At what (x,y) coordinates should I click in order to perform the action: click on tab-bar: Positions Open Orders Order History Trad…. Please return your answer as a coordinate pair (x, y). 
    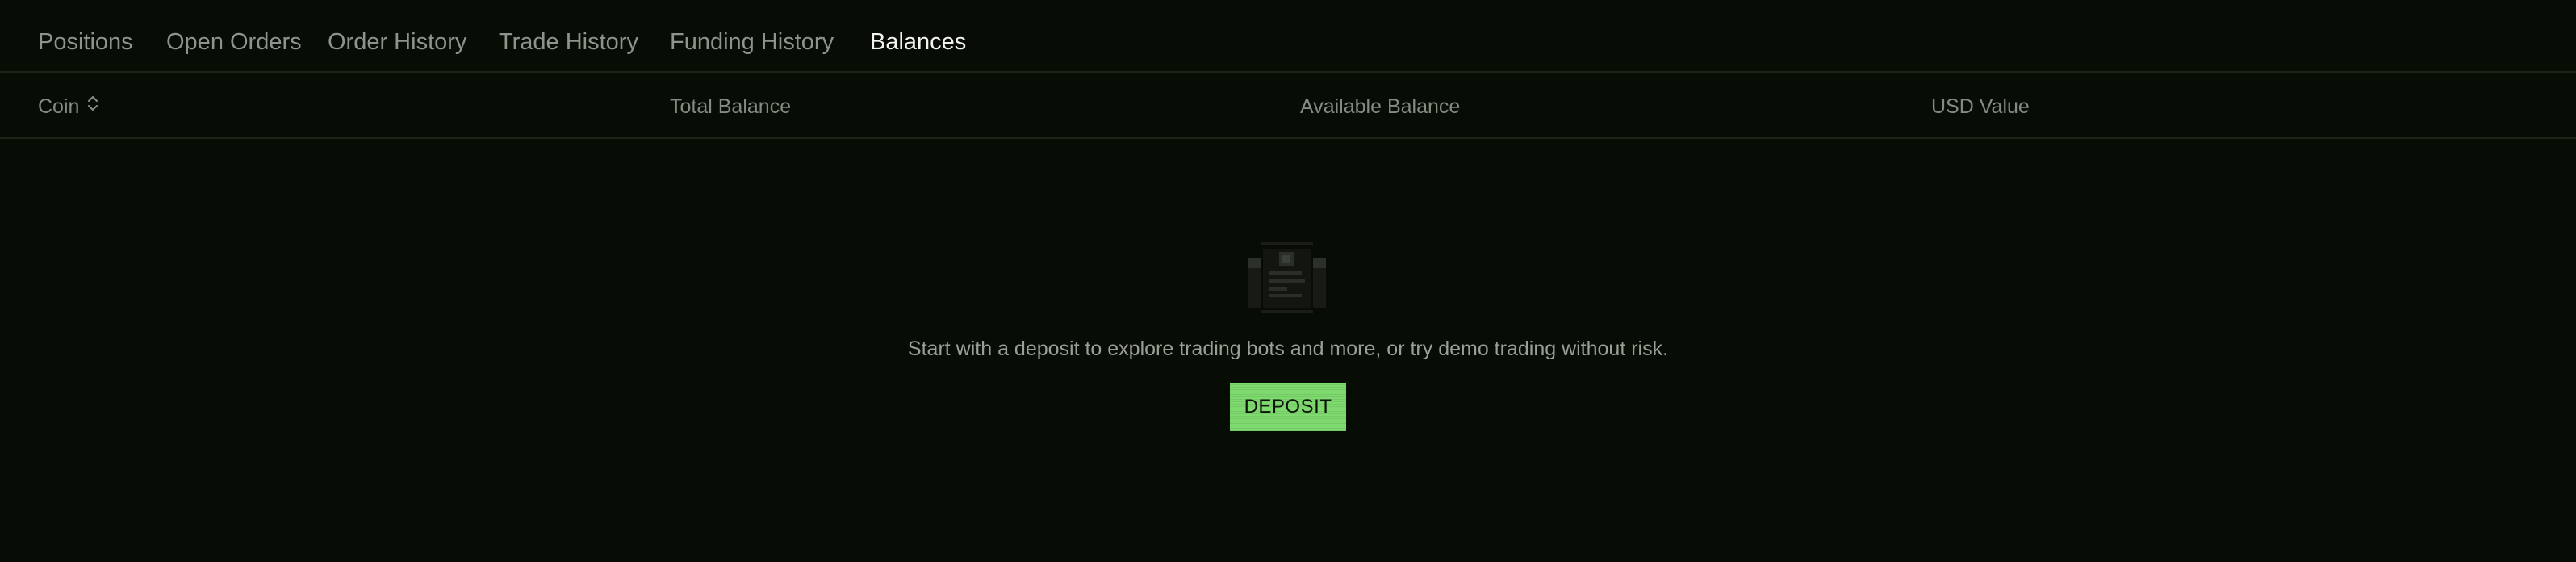
    Looking at the image, I should click on (1288, 36).